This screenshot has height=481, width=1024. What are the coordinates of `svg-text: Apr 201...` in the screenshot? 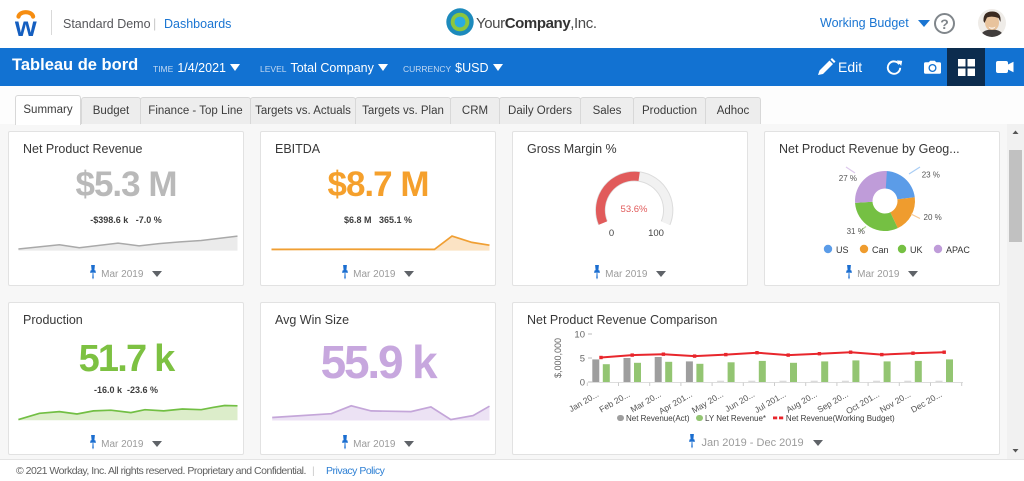 It's located at (675, 402).